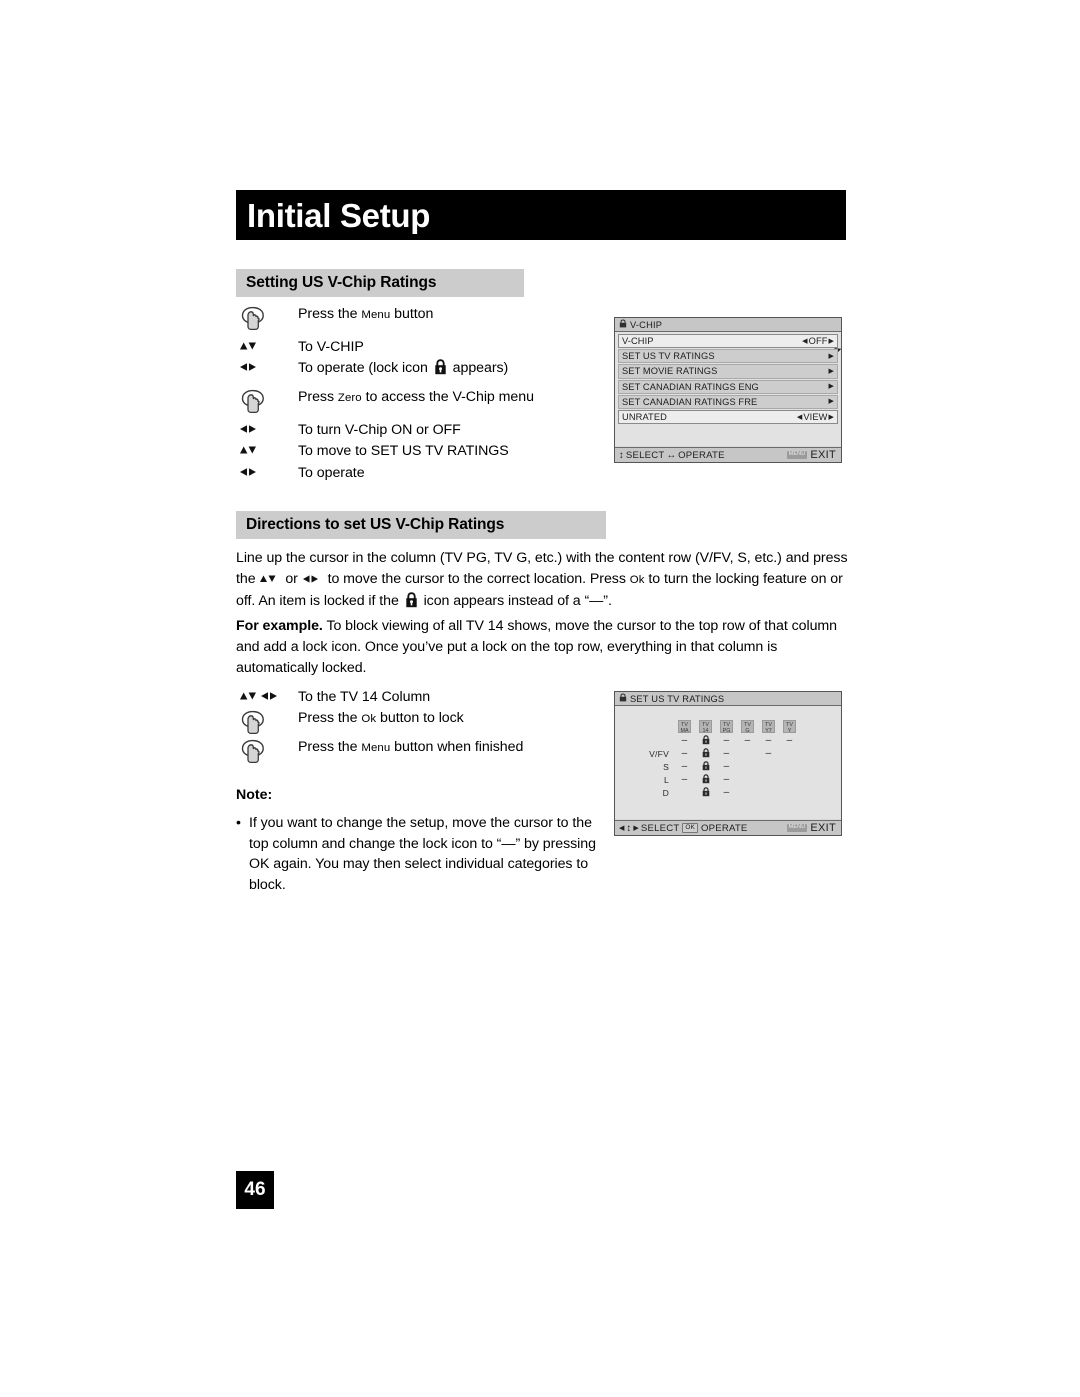 The height and width of the screenshot is (1397, 1080). Describe the element at coordinates (684, 792) in the screenshot. I see `cell-ma-d` at that location.